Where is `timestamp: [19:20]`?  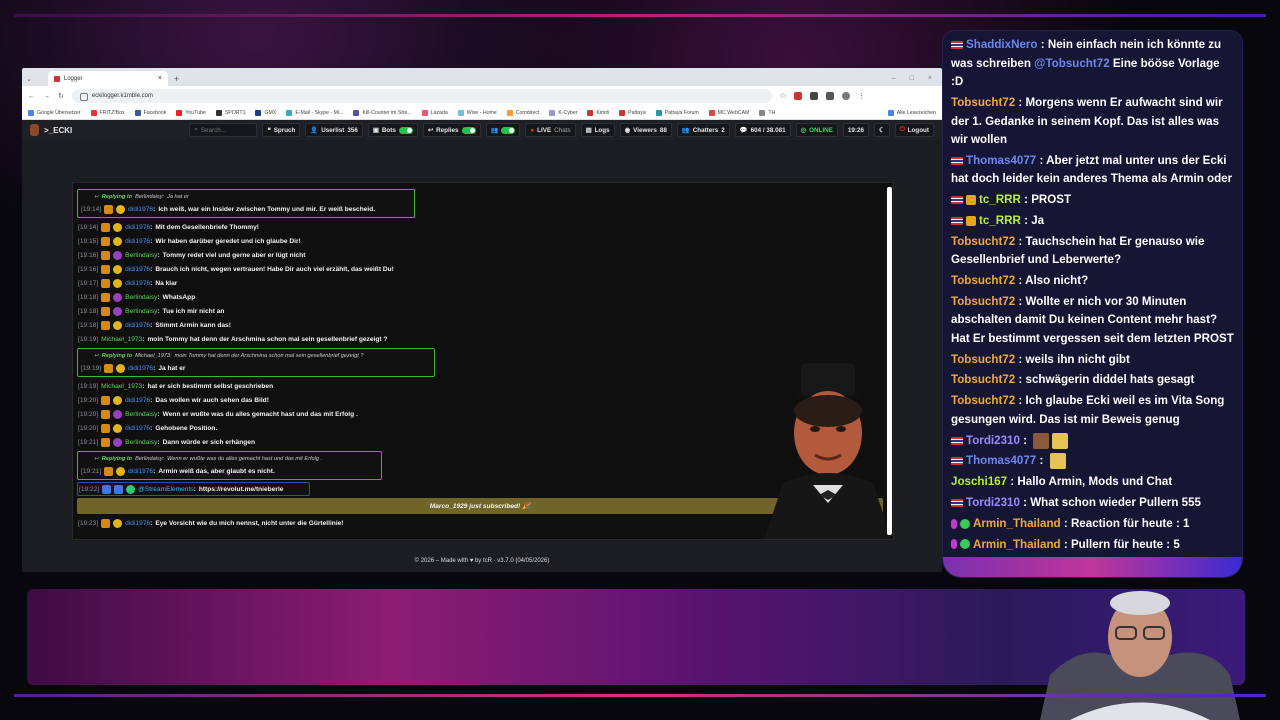
timestamp: [19:20] is located at coordinates (88, 414).